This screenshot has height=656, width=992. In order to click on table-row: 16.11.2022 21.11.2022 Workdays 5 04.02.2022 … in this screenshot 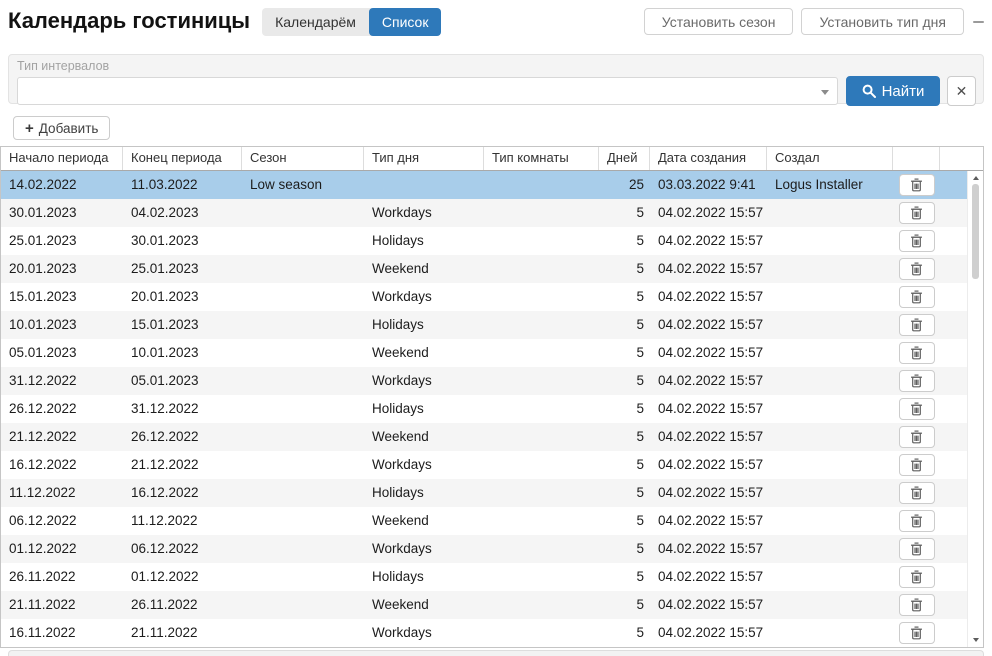, I will do `click(492, 633)`.